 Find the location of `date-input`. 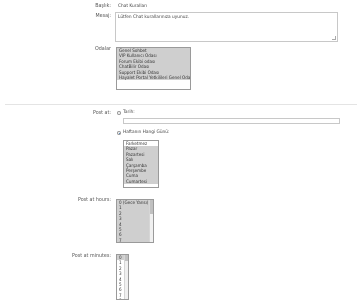

date-input is located at coordinates (231, 121).